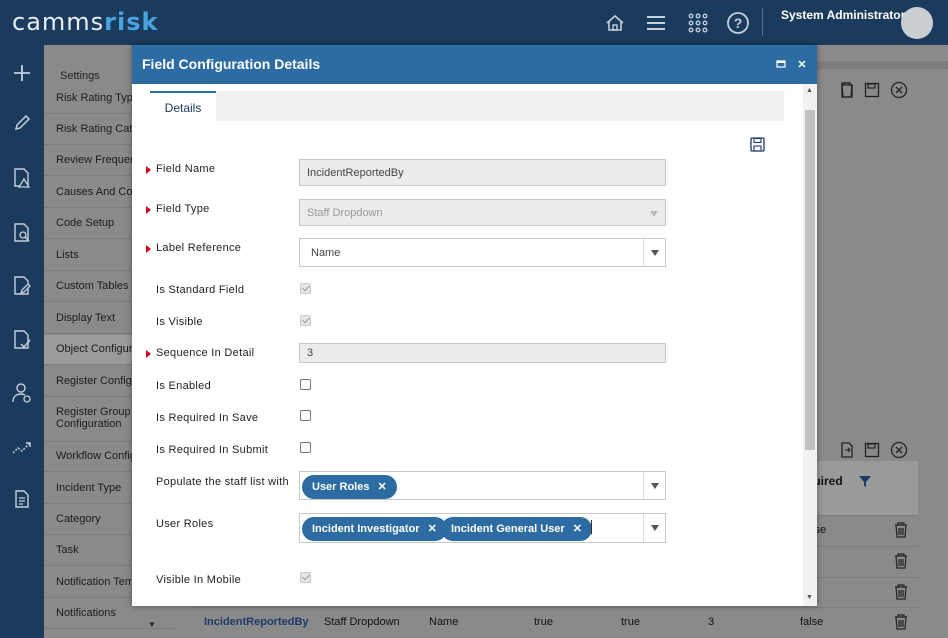  I want to click on scroll-up-icon: ▲, so click(809, 90).